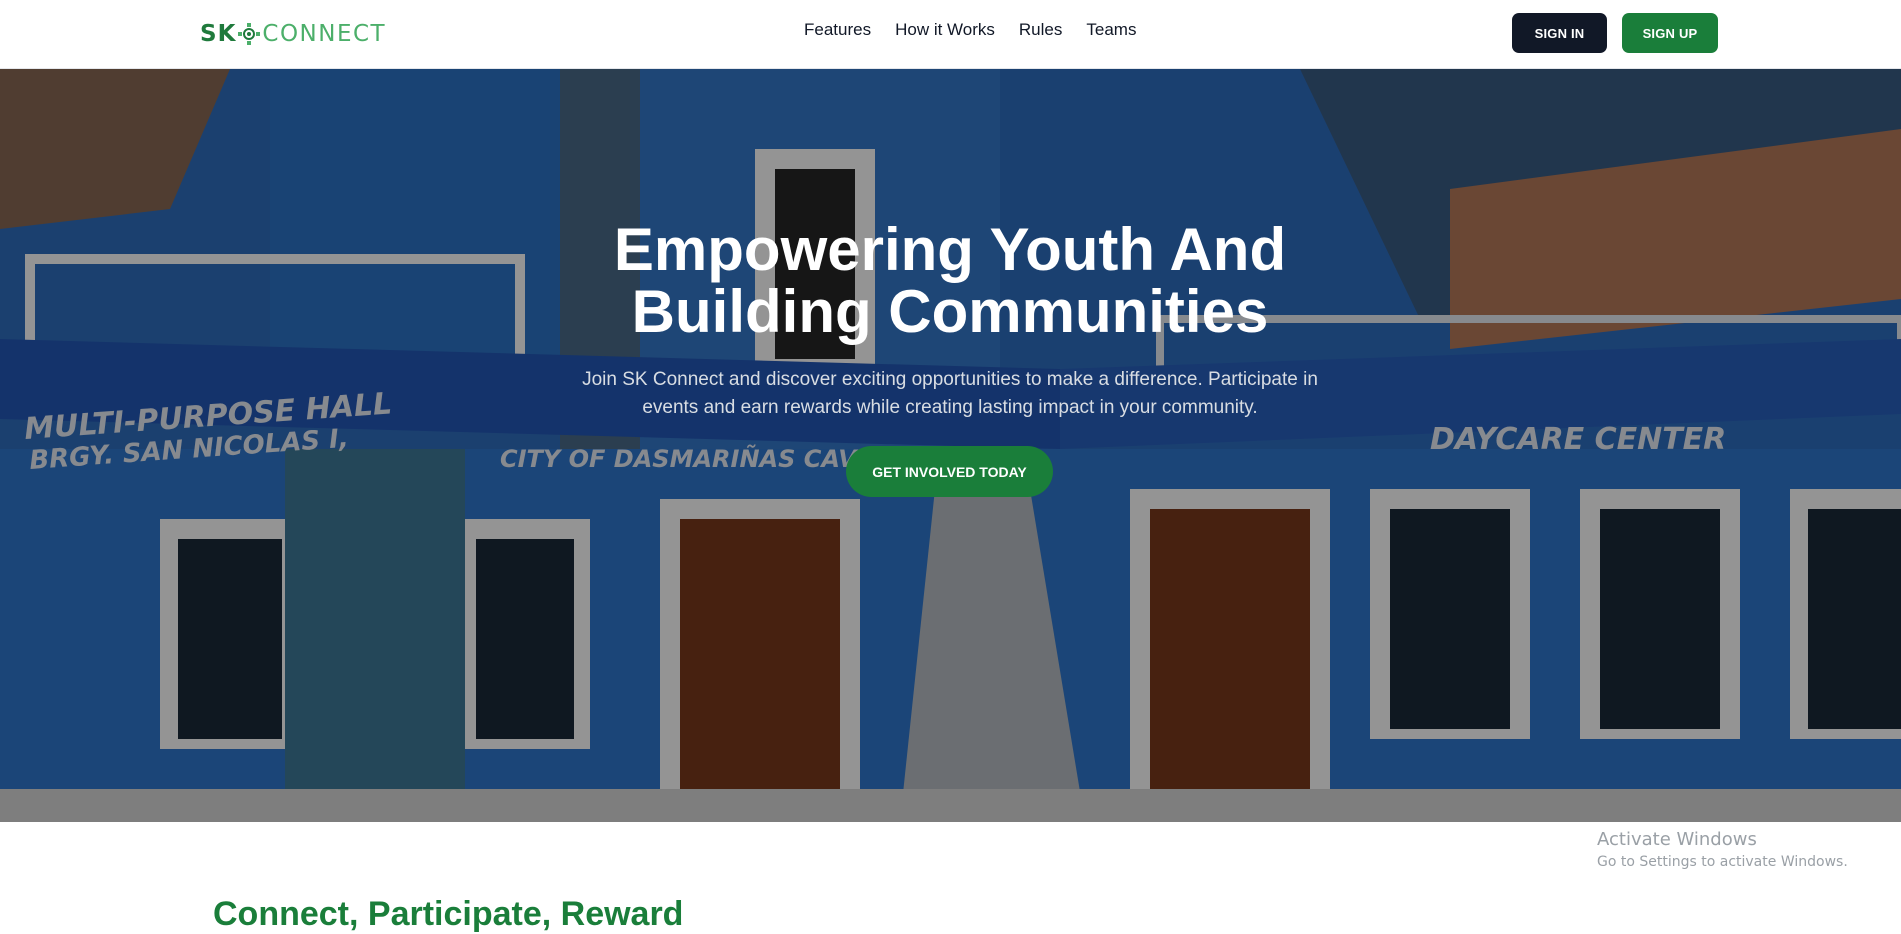 This screenshot has width=1901, height=934. Describe the element at coordinates (949, 471) in the screenshot. I see `get-involved-button: GET INVOLVED TODAY` at that location.